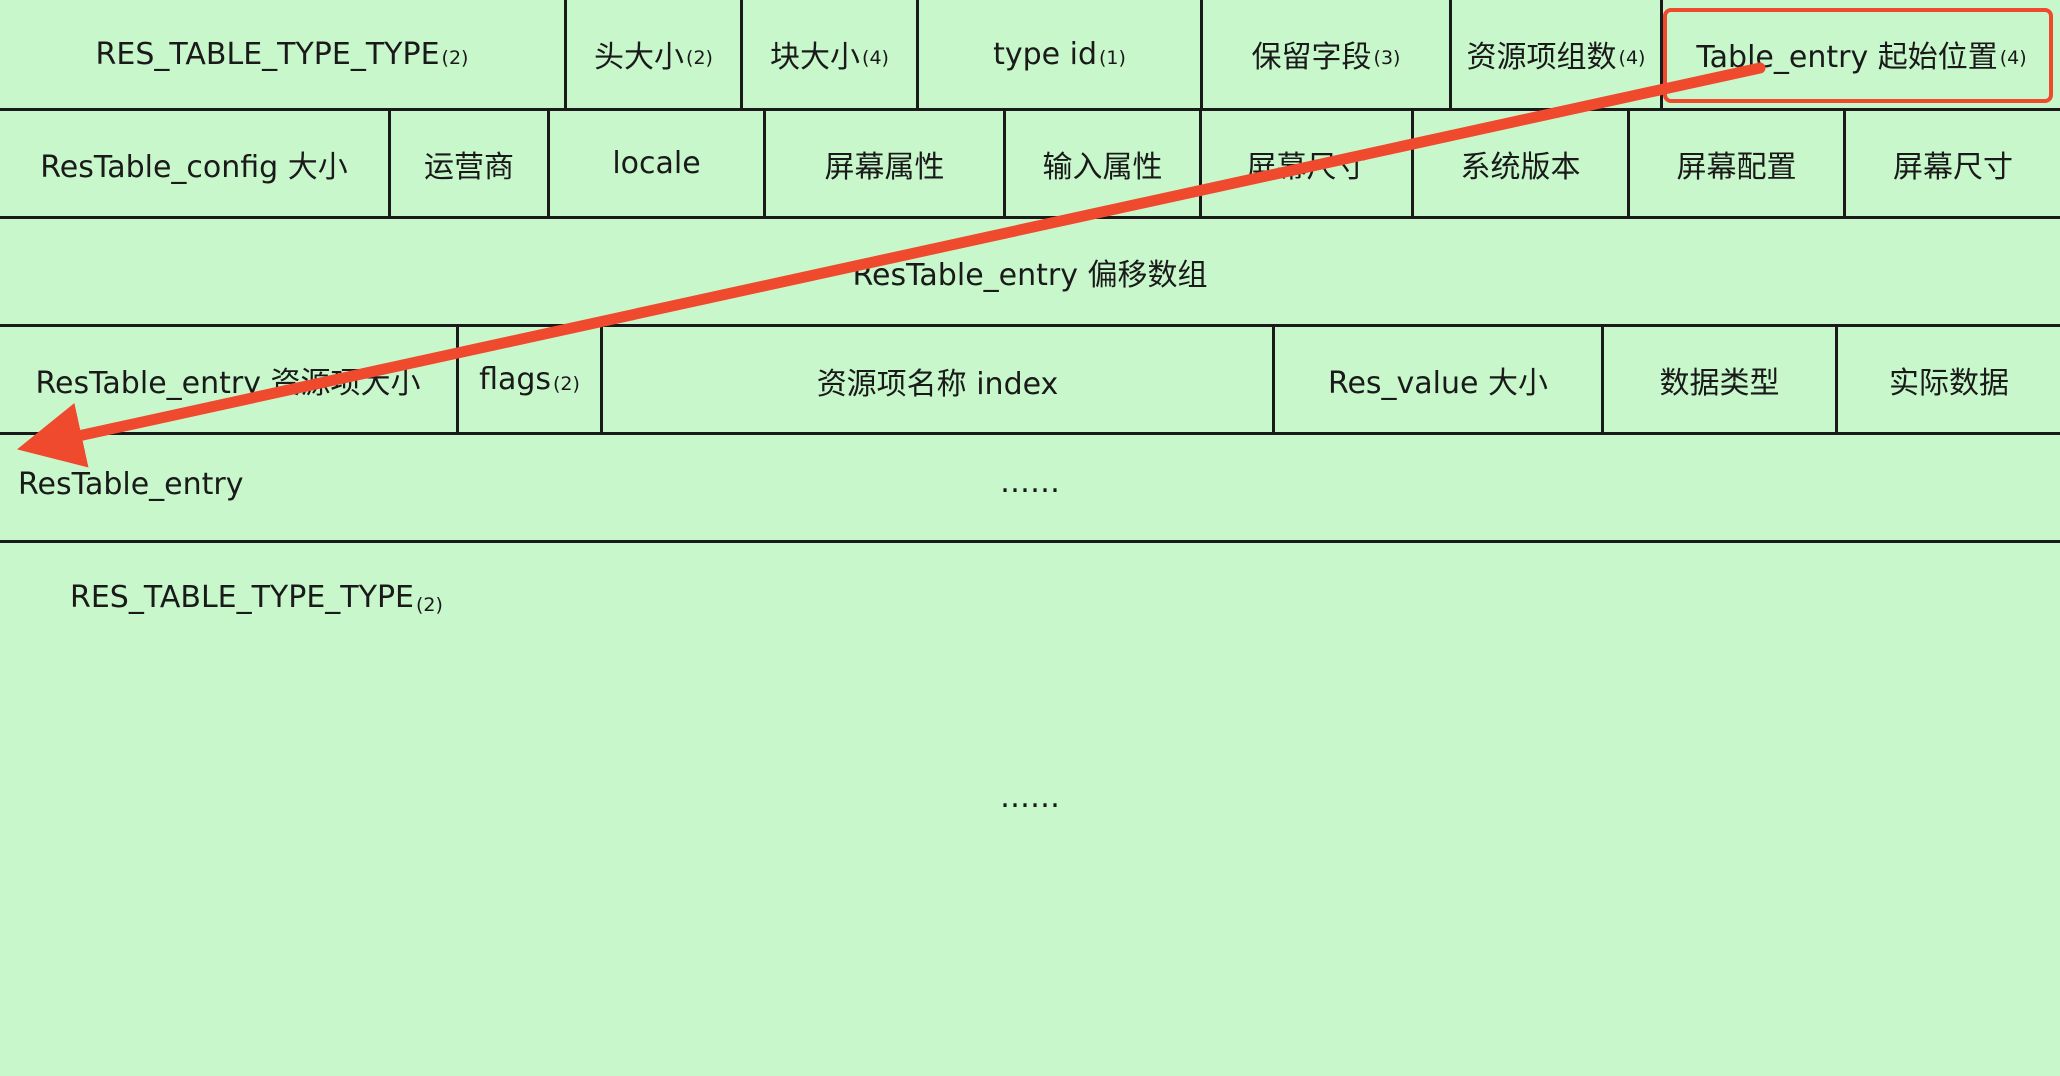 The height and width of the screenshot is (1076, 2060). I want to click on cell-entry-offsets: ResTable_entry 偏移数组, so click(1030, 275).